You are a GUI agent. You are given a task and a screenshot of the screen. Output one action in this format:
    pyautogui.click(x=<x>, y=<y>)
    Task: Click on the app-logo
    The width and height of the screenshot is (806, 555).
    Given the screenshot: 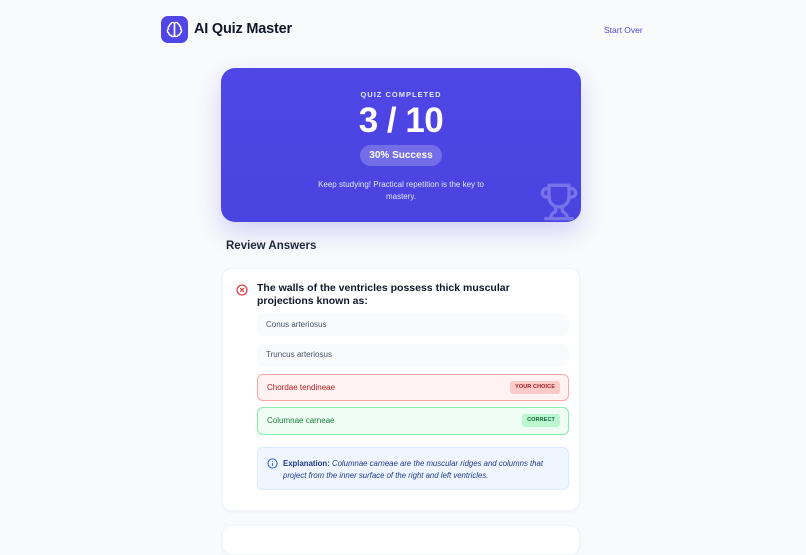 What is the action you would take?
    pyautogui.click(x=174, y=29)
    